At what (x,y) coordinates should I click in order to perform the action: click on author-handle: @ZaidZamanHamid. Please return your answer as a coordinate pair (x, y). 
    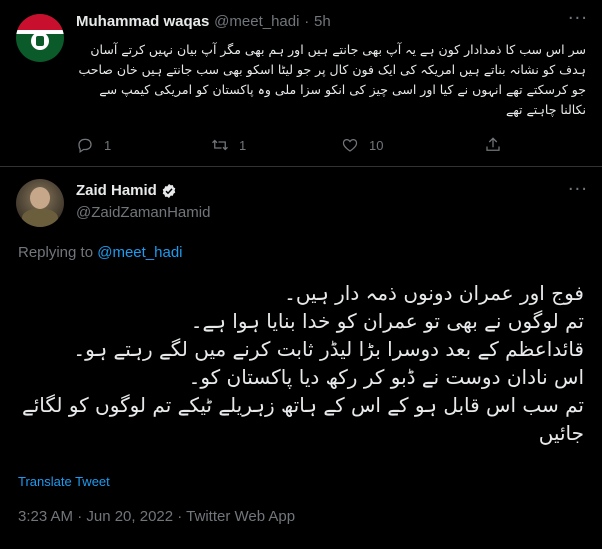
    Looking at the image, I should click on (143, 212).